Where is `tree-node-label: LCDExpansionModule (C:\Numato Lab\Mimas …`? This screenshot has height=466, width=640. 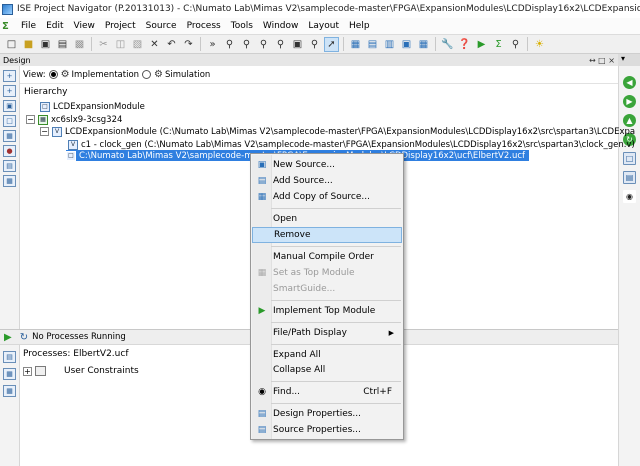
tree-node-label: LCDExpansionModule (C:\Numato Lab\Mimas … is located at coordinates (350, 131).